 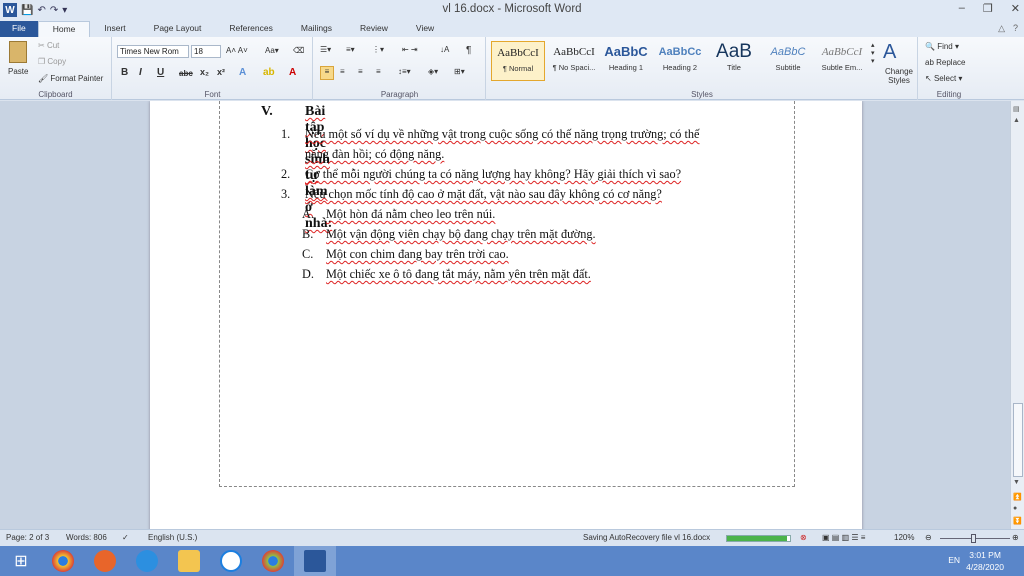 I want to click on tab-home: Home, so click(x=64, y=29).